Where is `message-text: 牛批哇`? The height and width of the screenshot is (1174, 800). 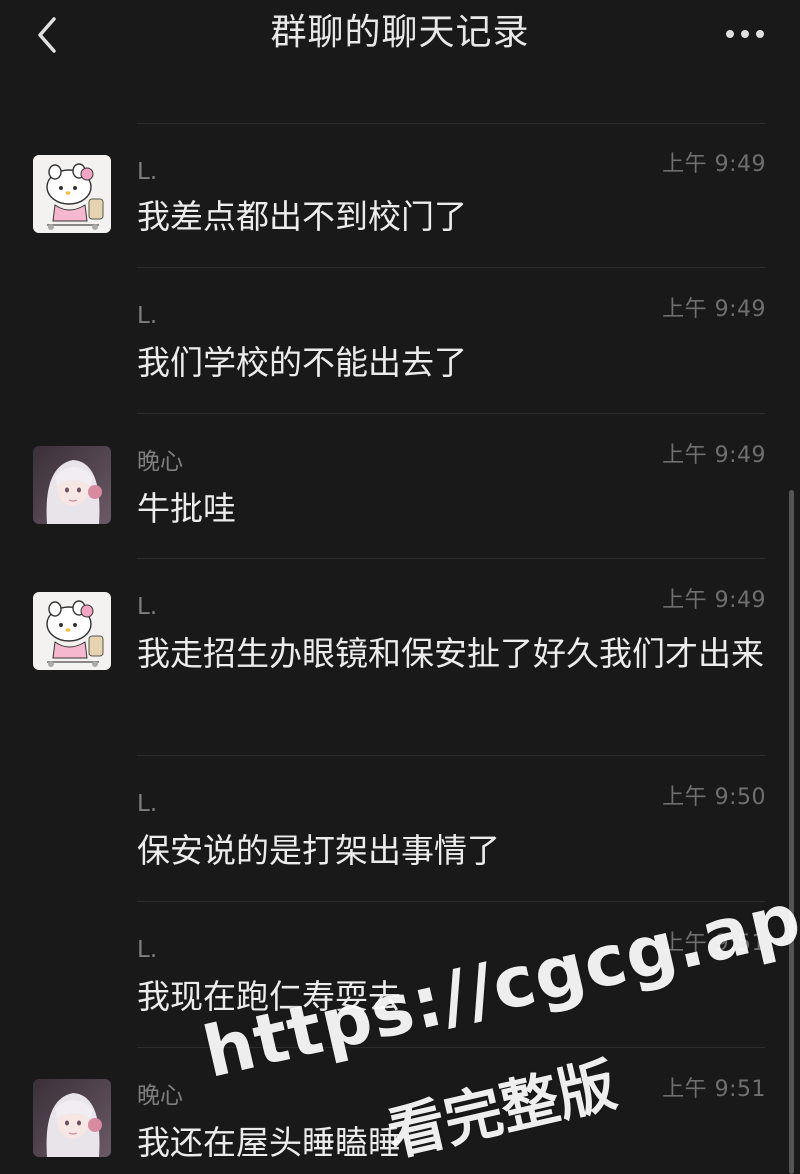
message-text: 牛批哇 is located at coordinates (186, 508).